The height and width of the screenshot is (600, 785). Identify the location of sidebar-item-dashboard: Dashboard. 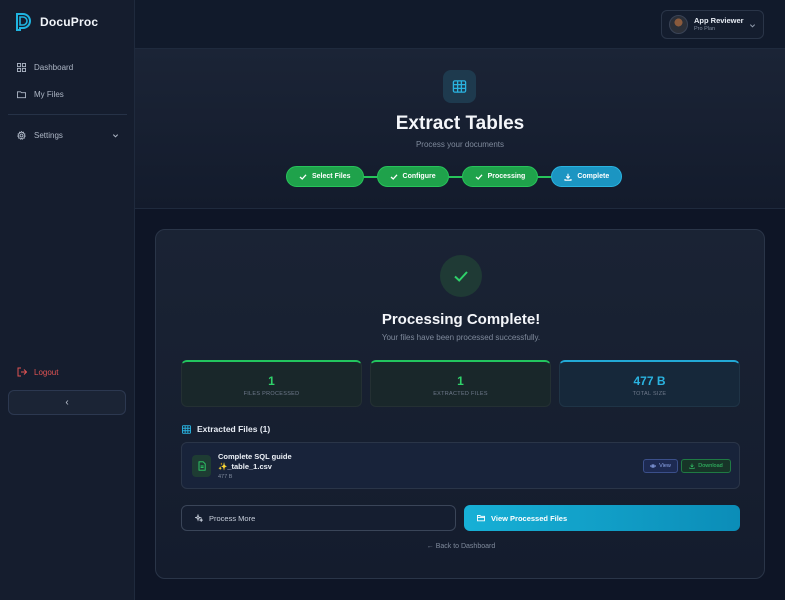
(67, 67).